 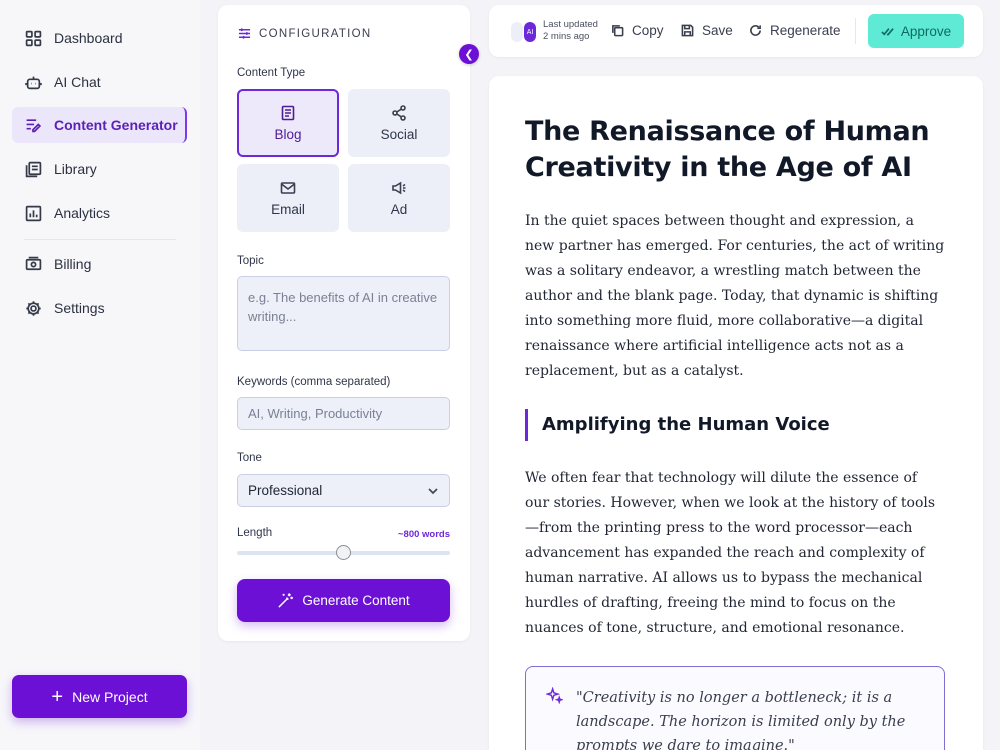 I want to click on tone-select: Professional, so click(x=343, y=490).